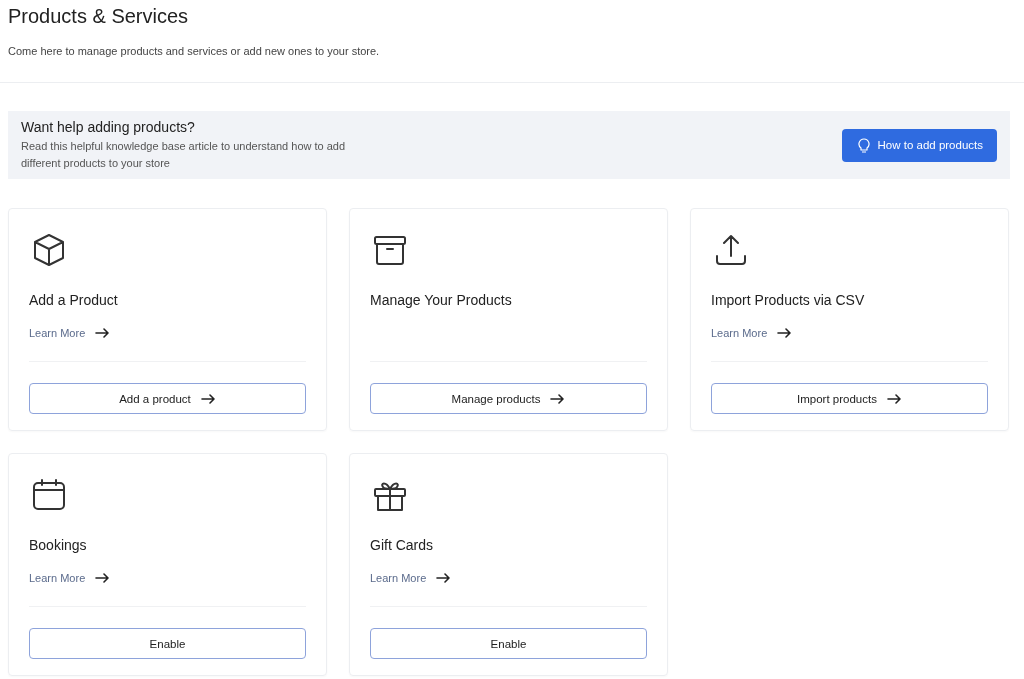 Image resolution: width=1024 pixels, height=679 pixels. Describe the element at coordinates (441, 300) in the screenshot. I see `card-title: Manage Your Products` at that location.